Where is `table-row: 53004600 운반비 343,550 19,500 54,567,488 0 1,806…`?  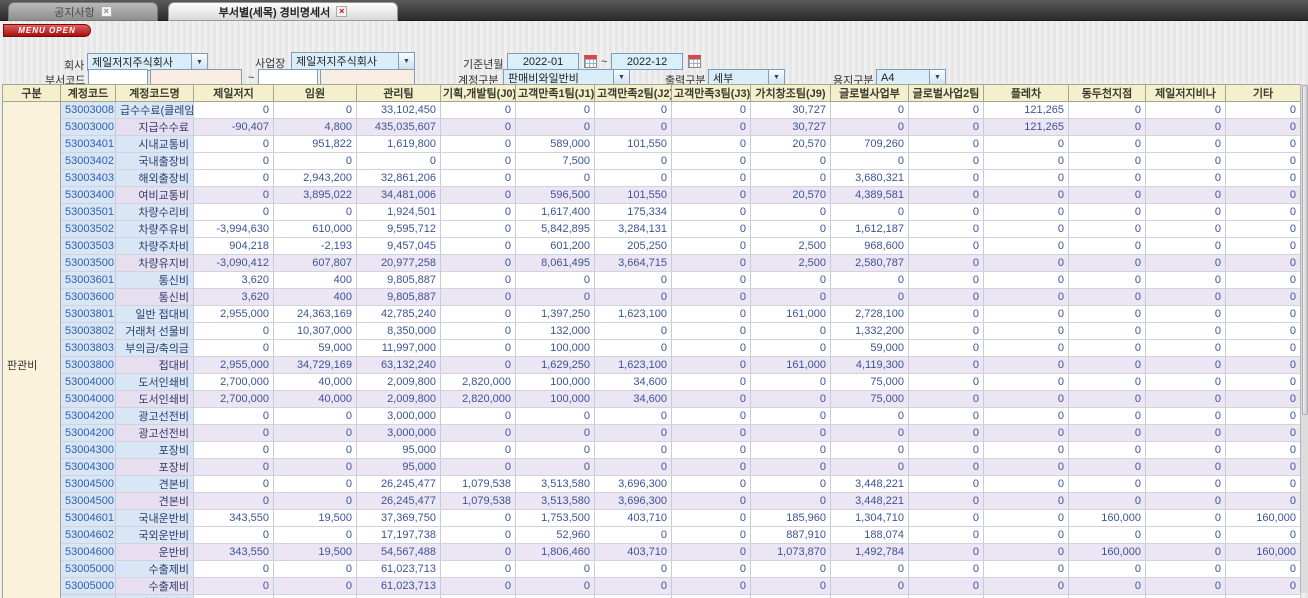 table-row: 53004600 운반비 343,550 19,500 54,567,488 0 1,806… is located at coordinates (652, 552).